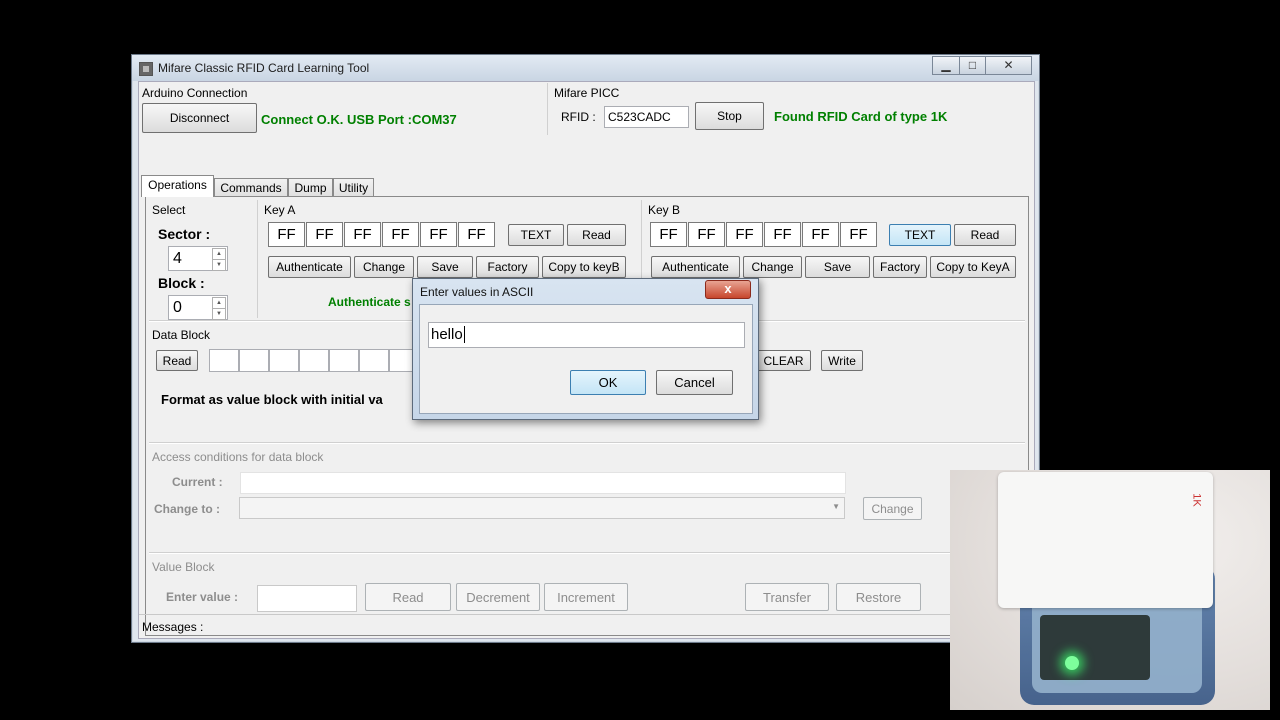 The image size is (1280, 720). Describe the element at coordinates (177, 360) in the screenshot. I see `data-read-button: Read` at that location.